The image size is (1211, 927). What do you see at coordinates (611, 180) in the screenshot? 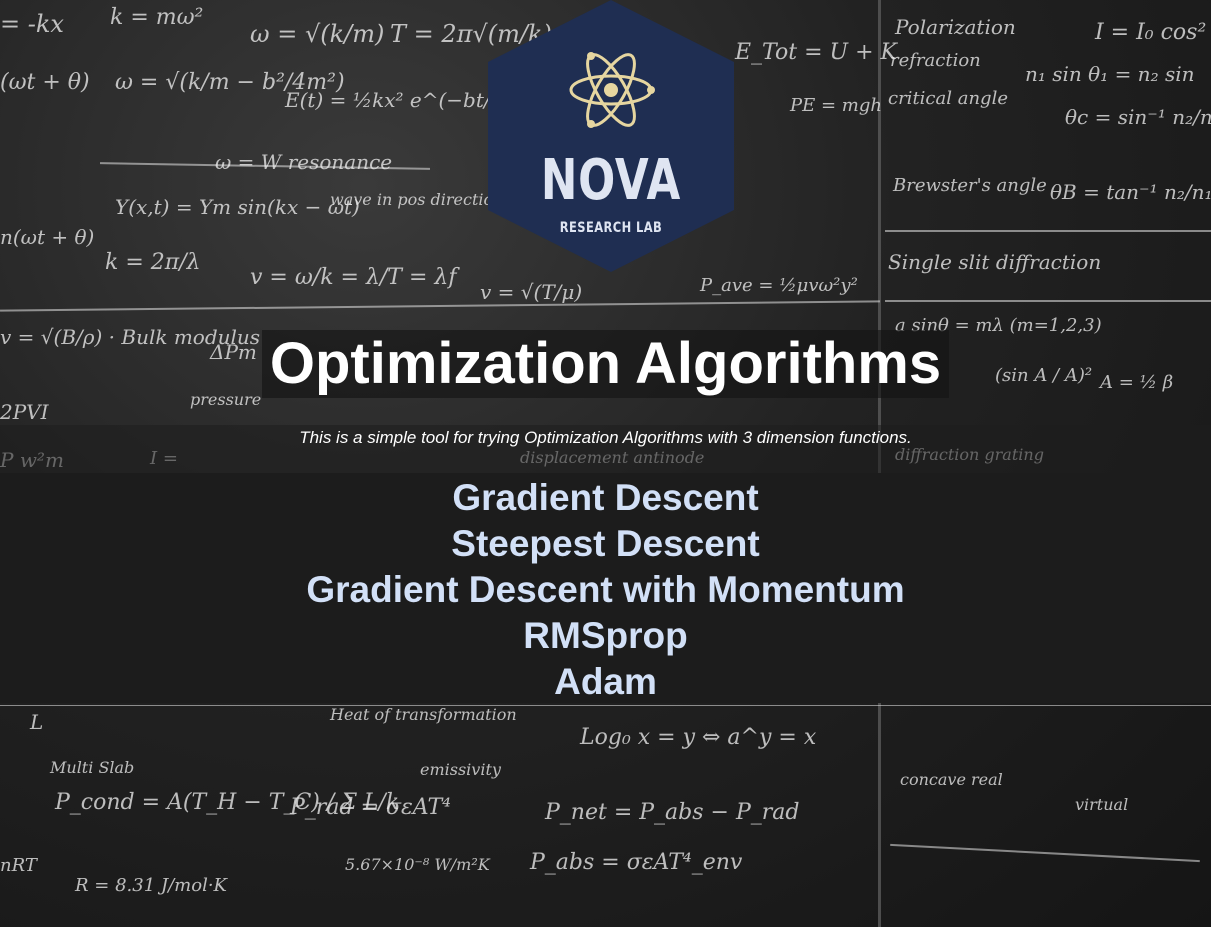
I see `logo-name: NOVA` at bounding box center [611, 180].